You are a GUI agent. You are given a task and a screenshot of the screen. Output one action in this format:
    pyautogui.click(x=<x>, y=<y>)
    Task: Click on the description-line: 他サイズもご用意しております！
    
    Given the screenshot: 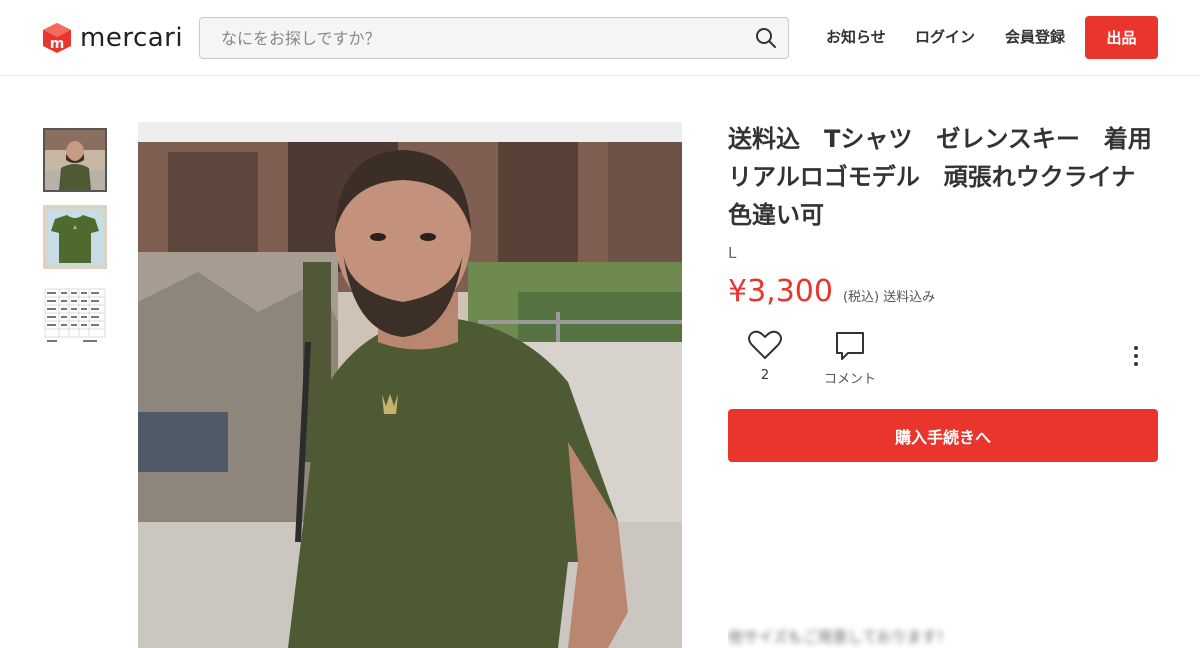 What is the action you would take?
    pyautogui.click(x=840, y=637)
    